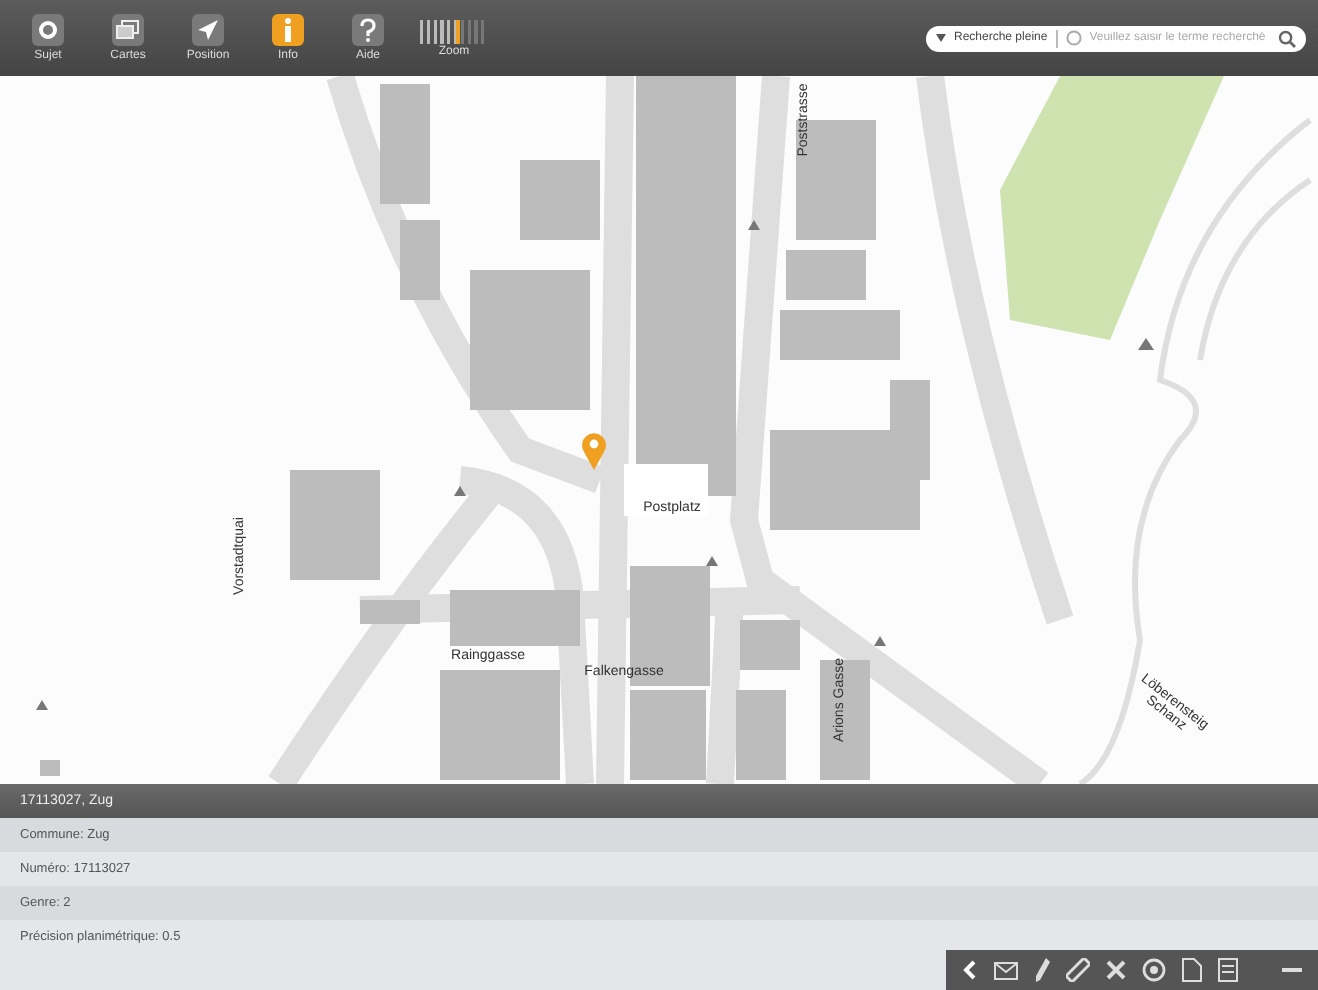  I want to click on caret-icon, so click(941, 38).